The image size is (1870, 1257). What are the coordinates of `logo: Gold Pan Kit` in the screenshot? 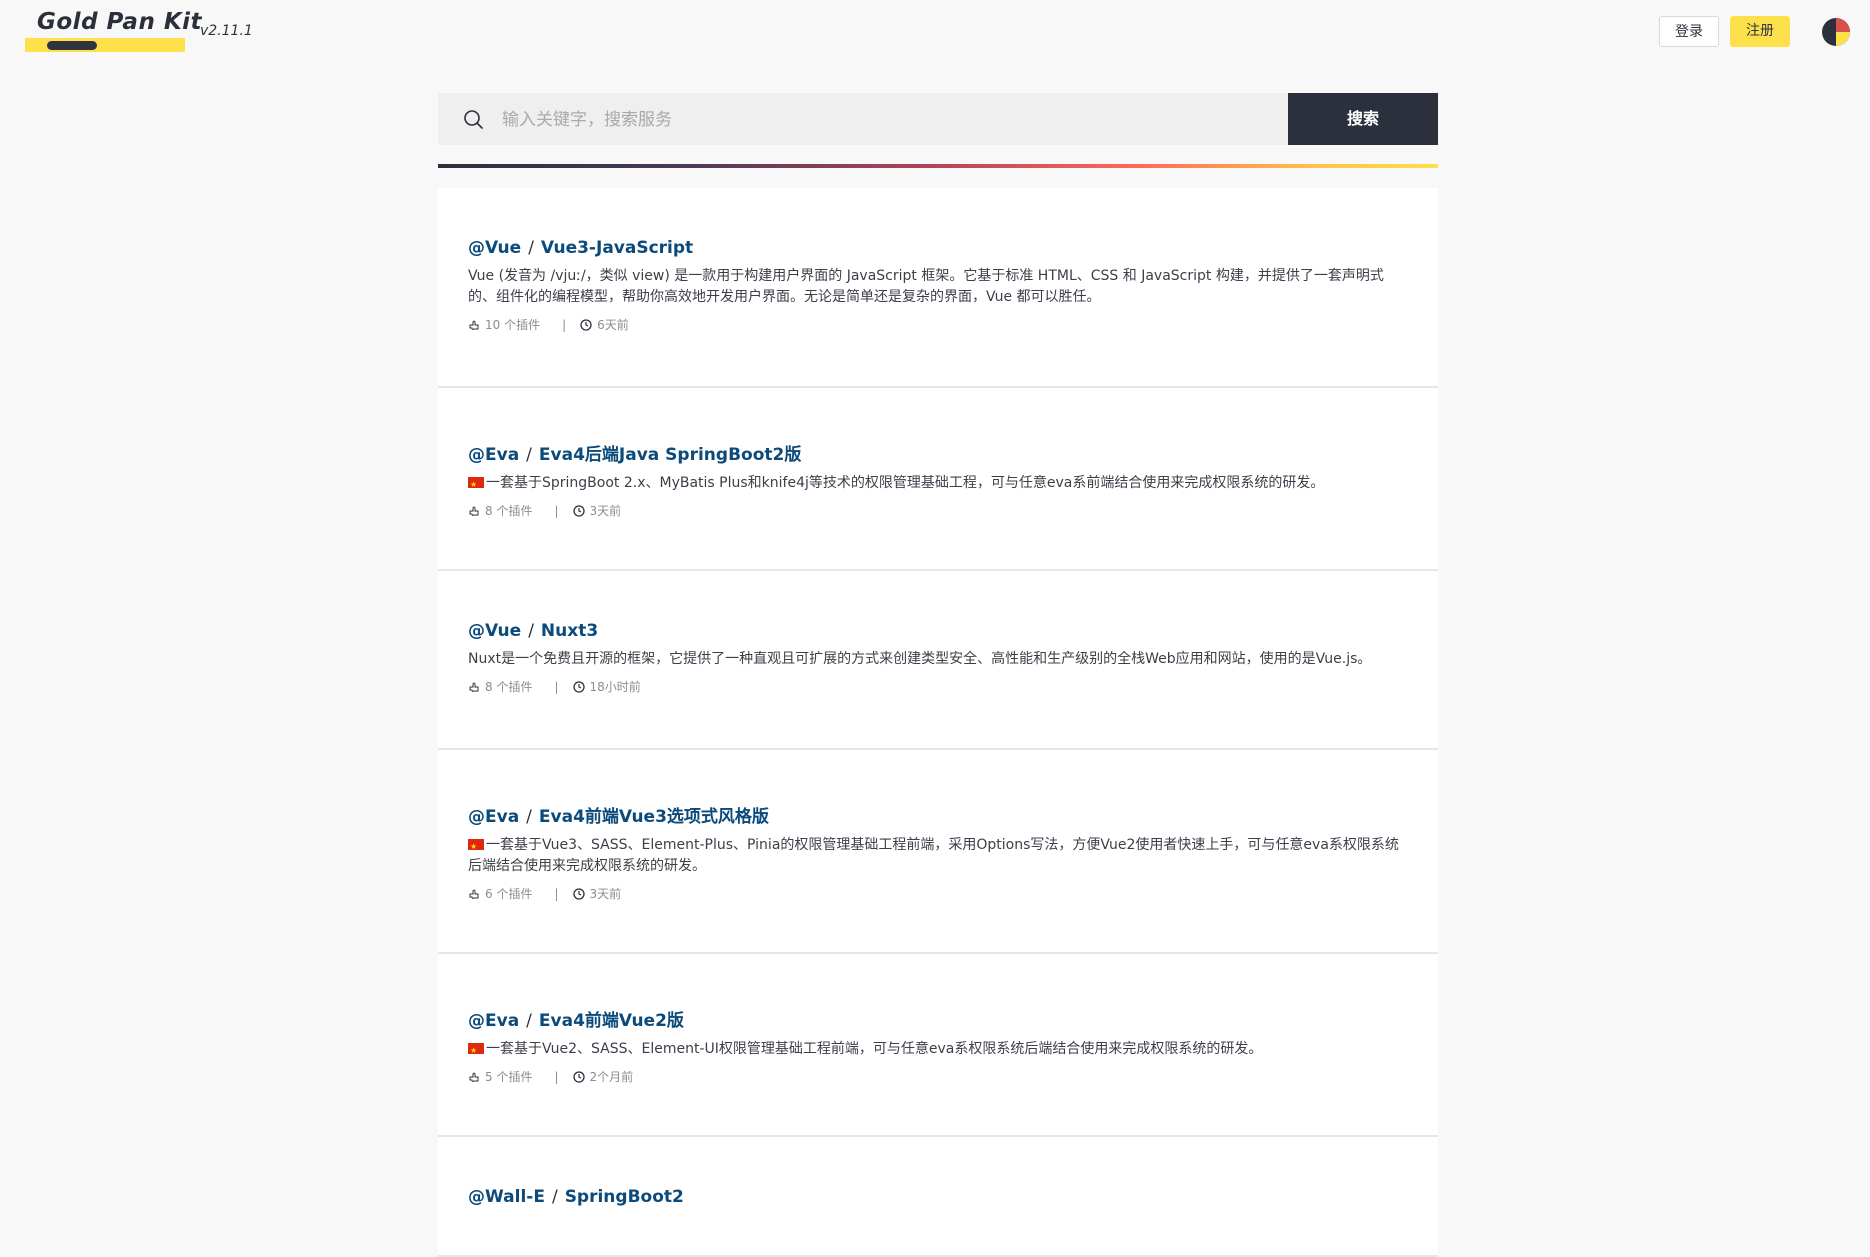 It's located at (113, 31).